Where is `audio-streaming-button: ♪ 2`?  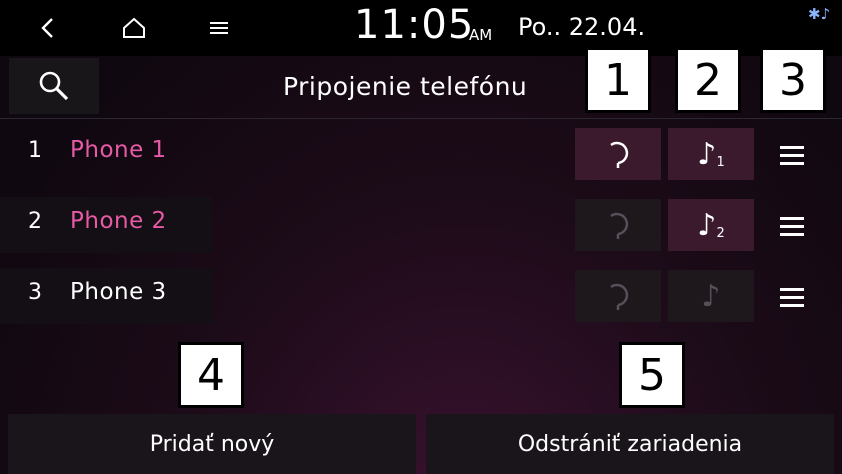
audio-streaming-button: ♪ 2 is located at coordinates (711, 225).